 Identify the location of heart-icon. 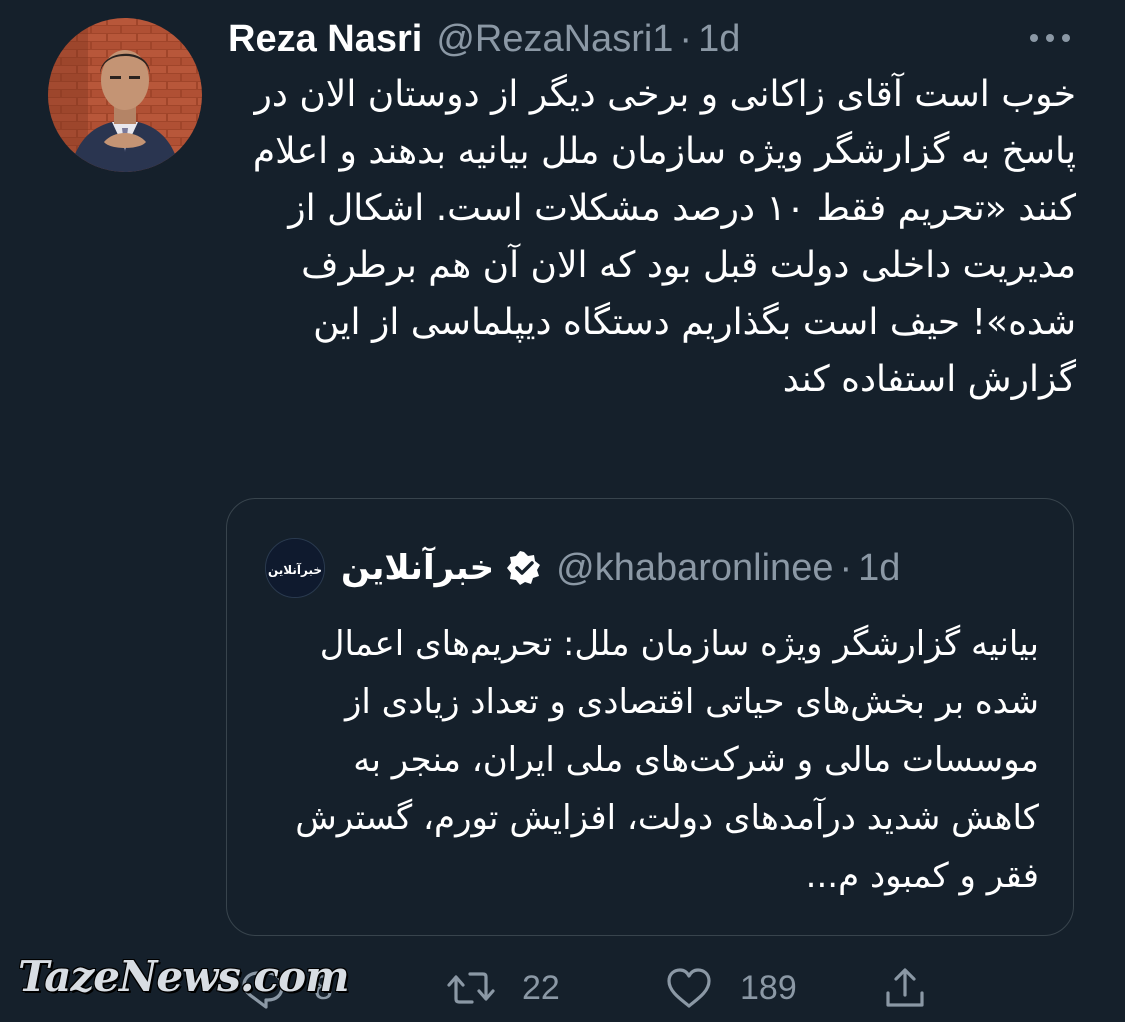
(689, 988).